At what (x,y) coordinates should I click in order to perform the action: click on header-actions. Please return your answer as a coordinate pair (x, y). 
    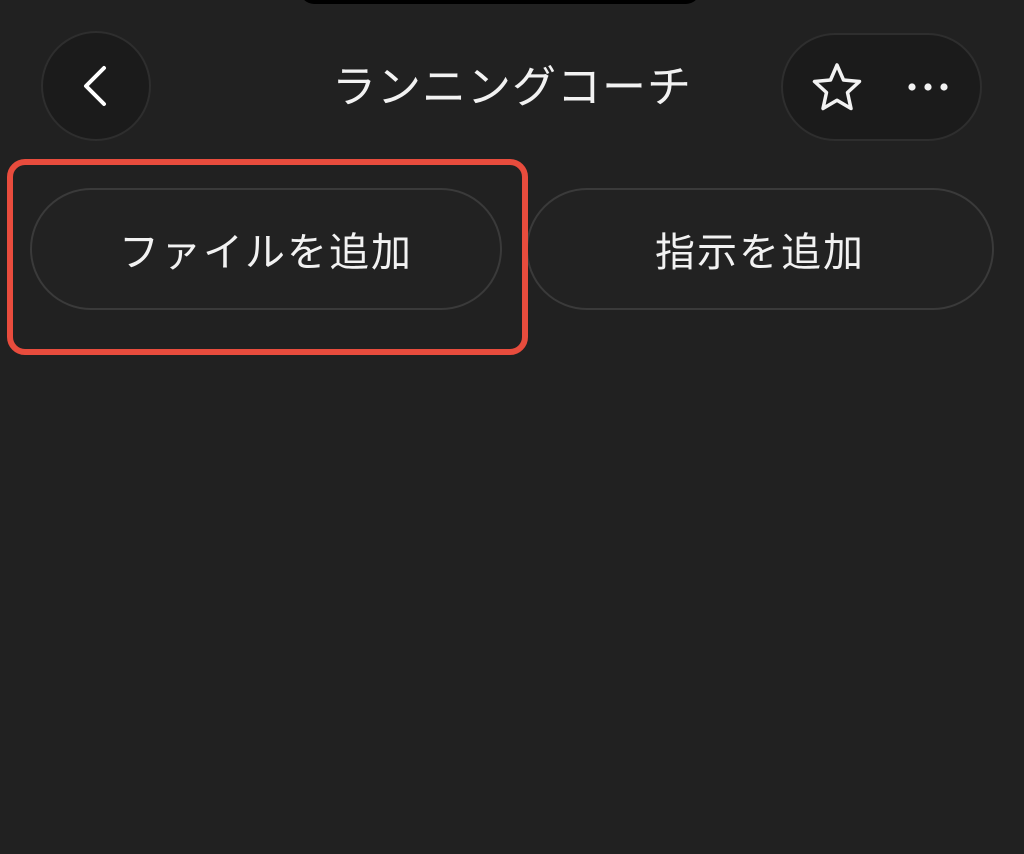
    Looking at the image, I should click on (881, 87).